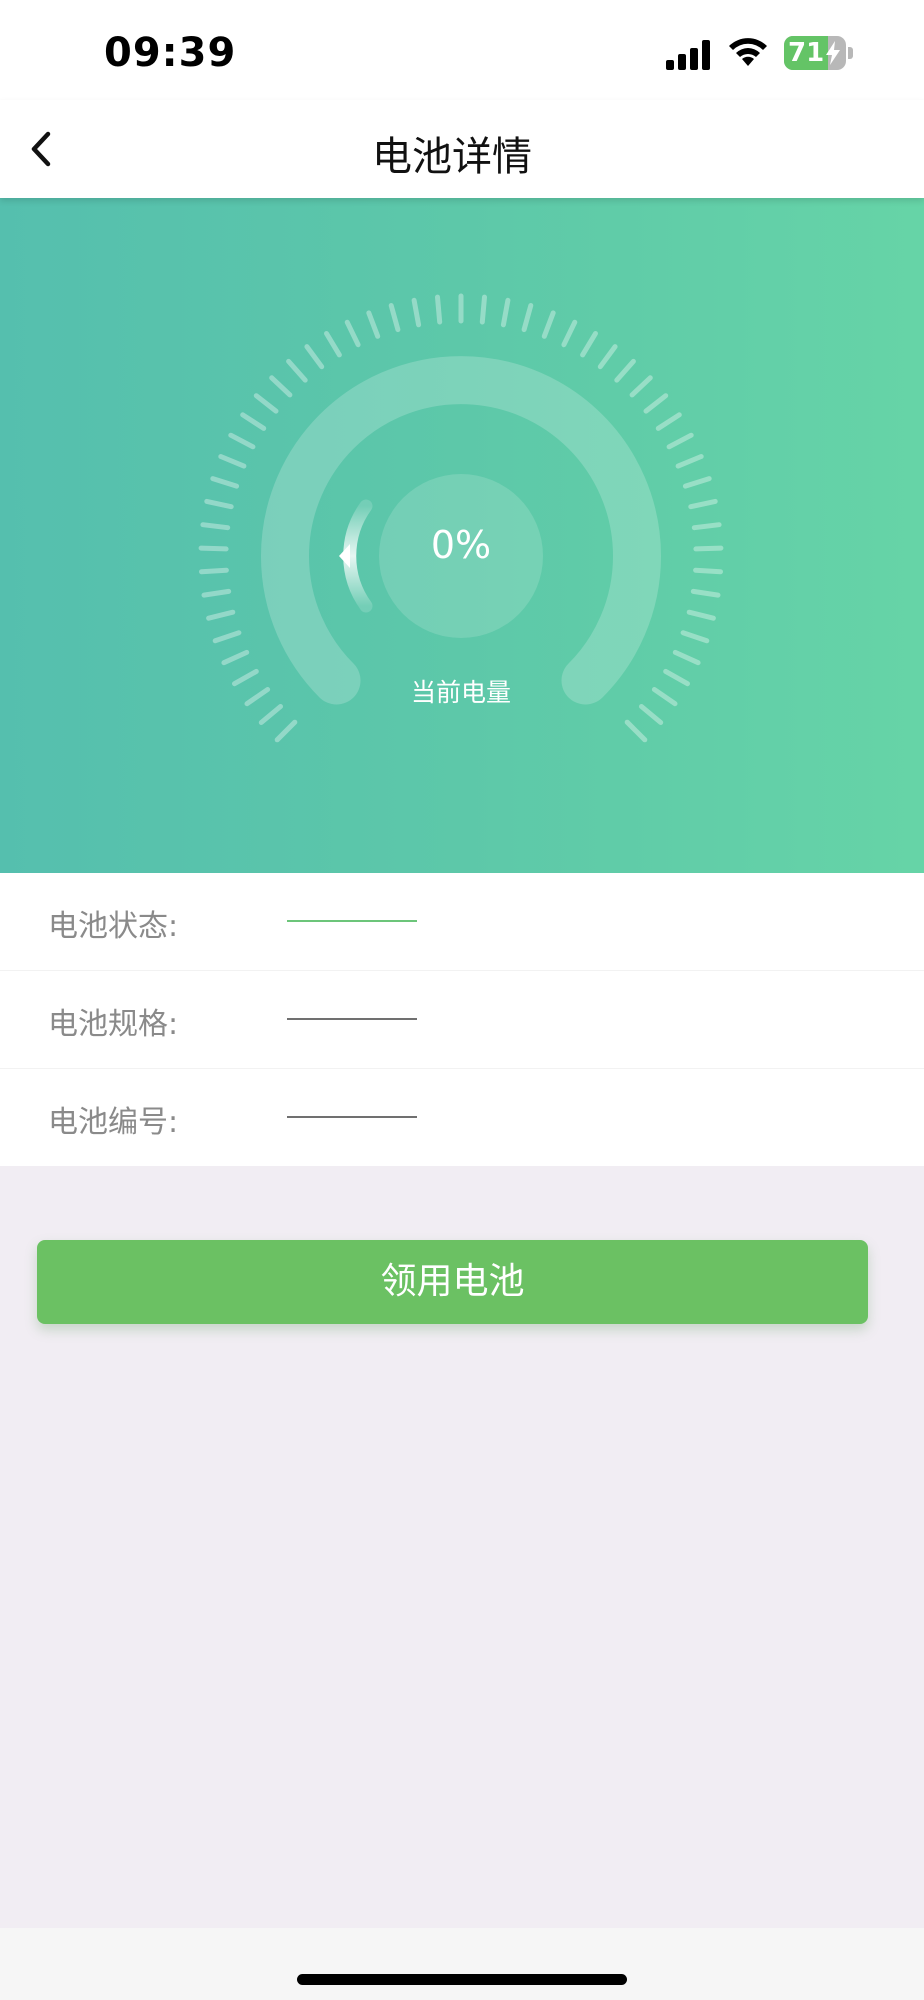 The image size is (924, 2000). I want to click on battery-info-list: 电池状态: 电池规格: 电池编号:, so click(462, 1019).